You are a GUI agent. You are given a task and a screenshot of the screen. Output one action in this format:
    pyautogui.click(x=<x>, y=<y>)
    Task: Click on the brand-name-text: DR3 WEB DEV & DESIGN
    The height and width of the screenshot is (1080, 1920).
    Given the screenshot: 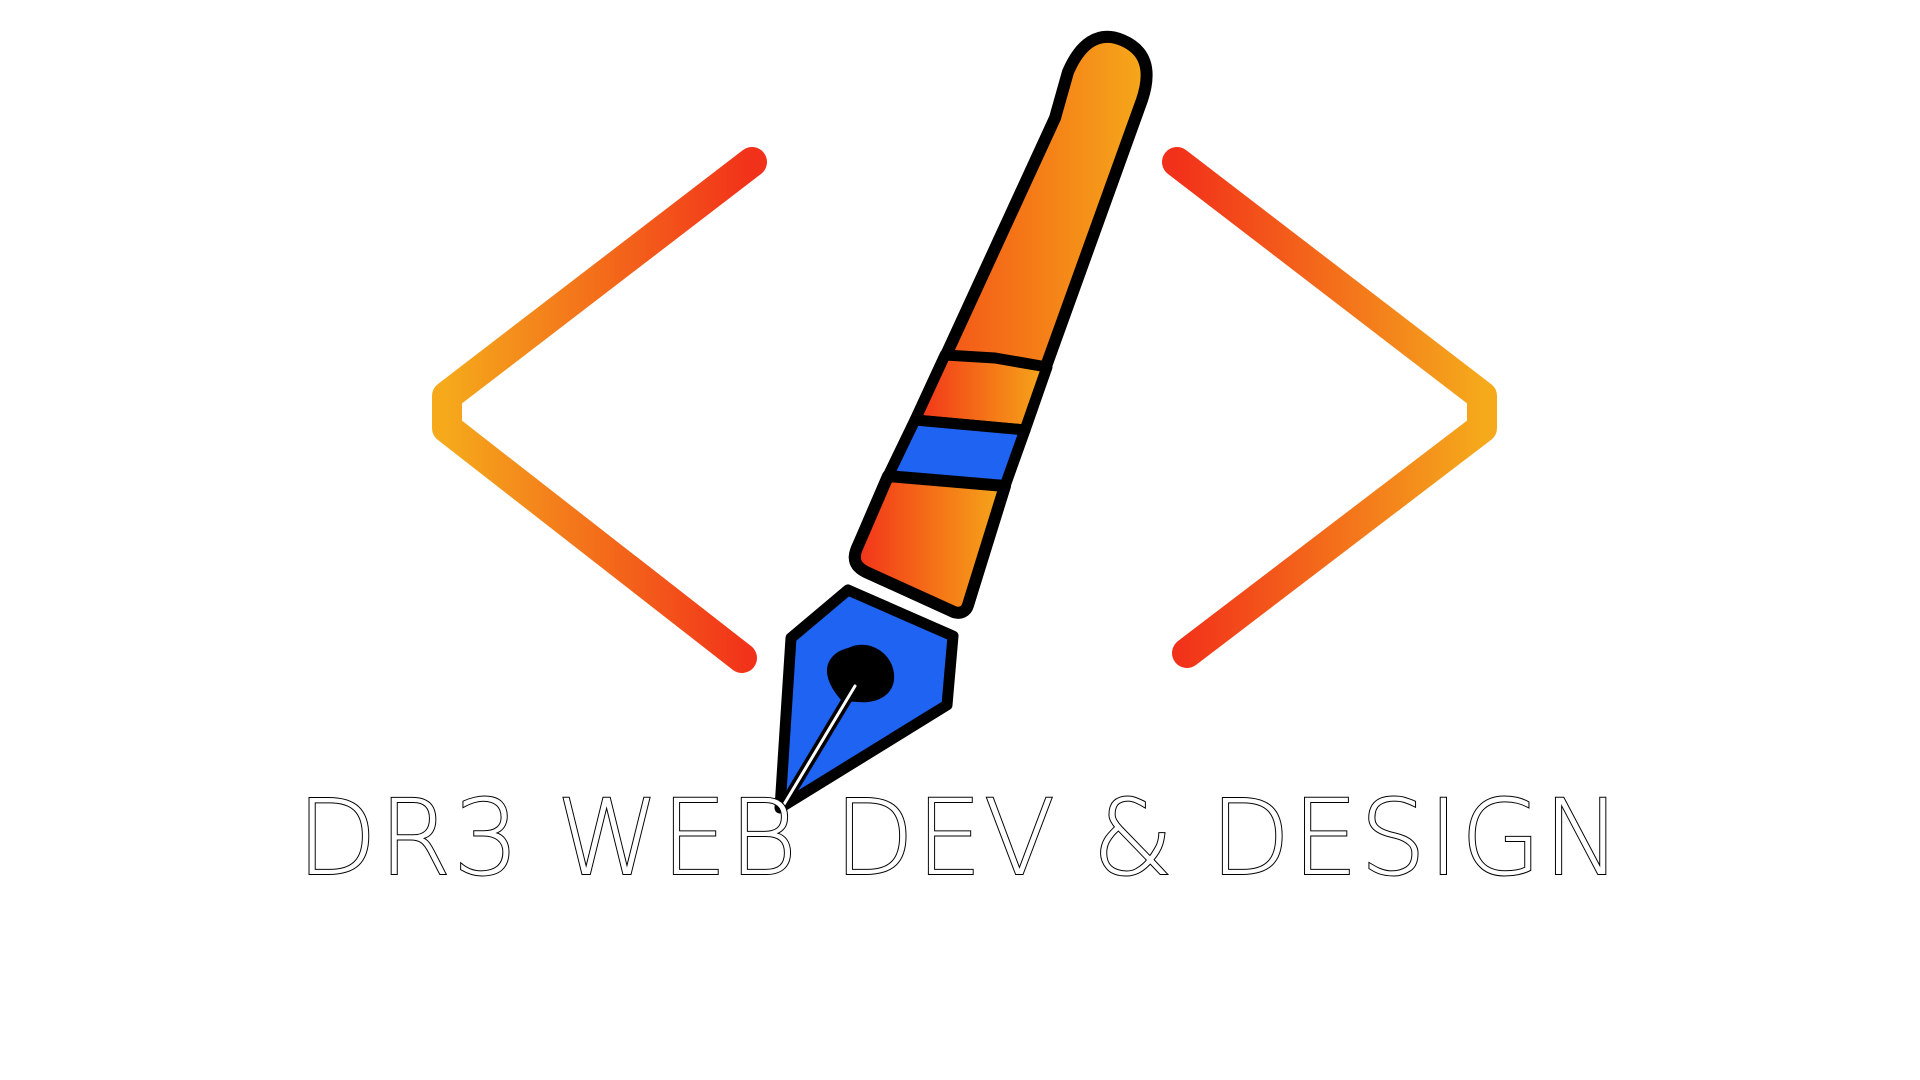 What is the action you would take?
    pyautogui.click(x=960, y=838)
    